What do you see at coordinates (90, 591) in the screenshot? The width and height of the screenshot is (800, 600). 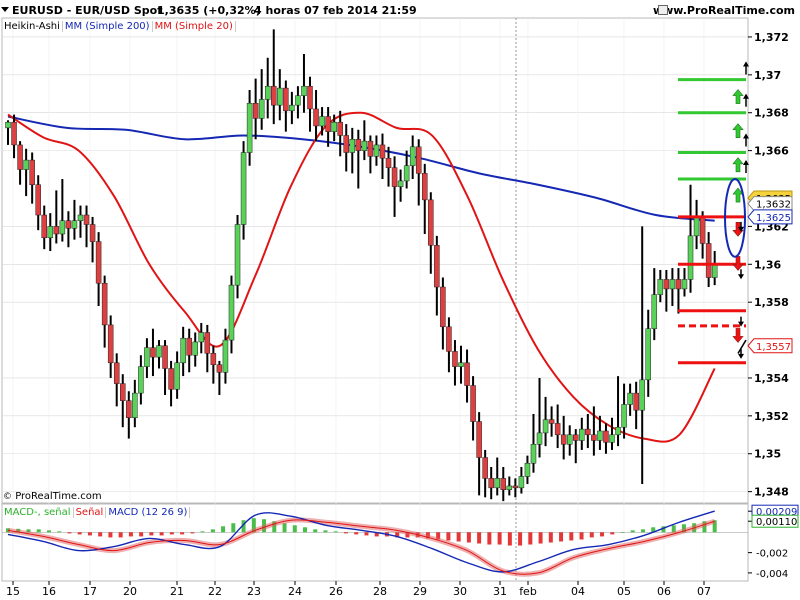 I see `x-tick-label: 17` at bounding box center [90, 591].